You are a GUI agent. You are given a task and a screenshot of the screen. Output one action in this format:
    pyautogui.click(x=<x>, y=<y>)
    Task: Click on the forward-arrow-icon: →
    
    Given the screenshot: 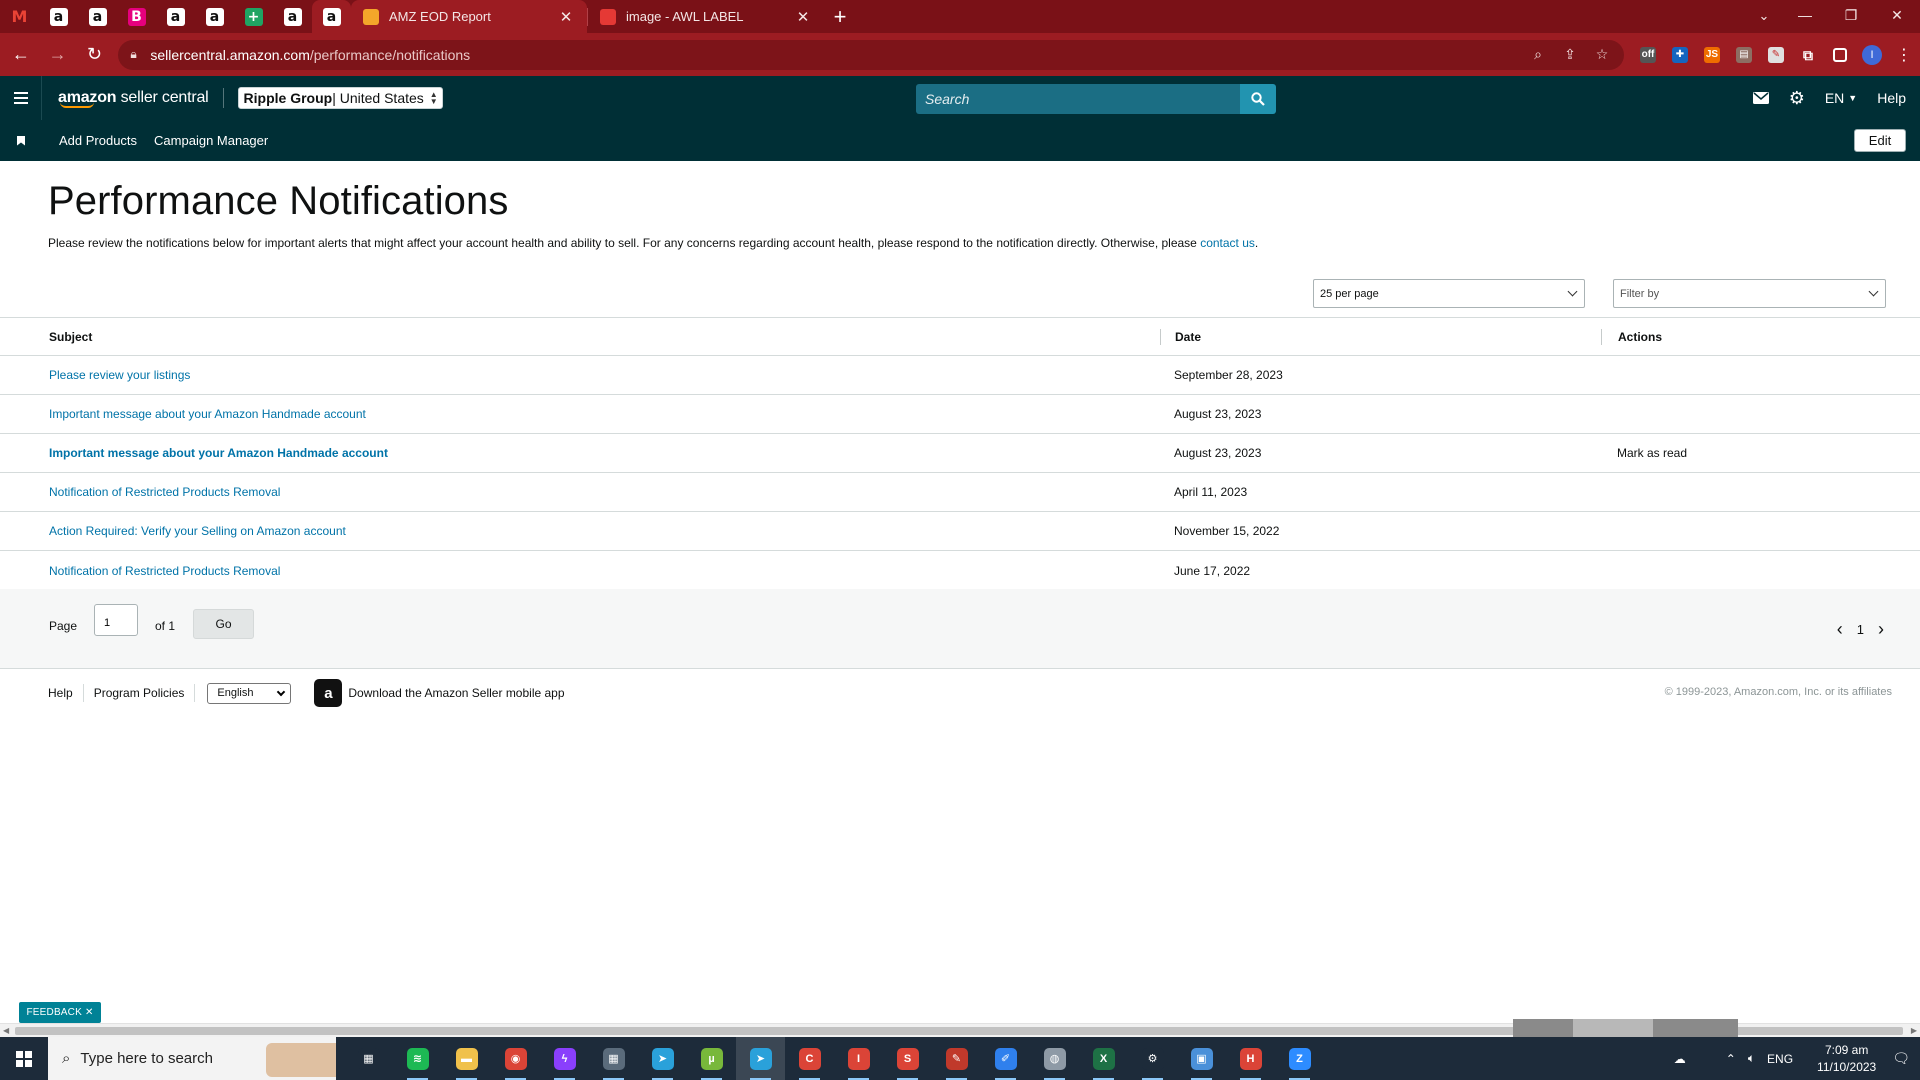 What is the action you would take?
    pyautogui.click(x=58, y=55)
    